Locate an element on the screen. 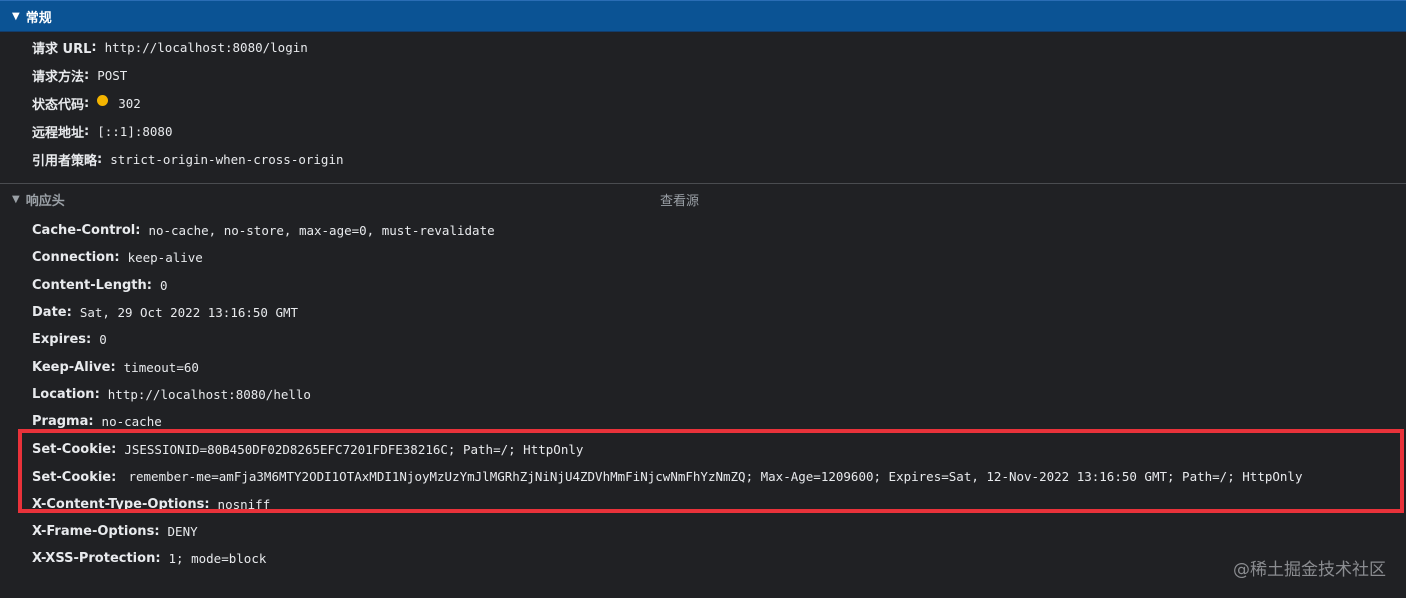 The width and height of the screenshot is (1406, 598). general-section-title: 常规 is located at coordinates (38, 18).